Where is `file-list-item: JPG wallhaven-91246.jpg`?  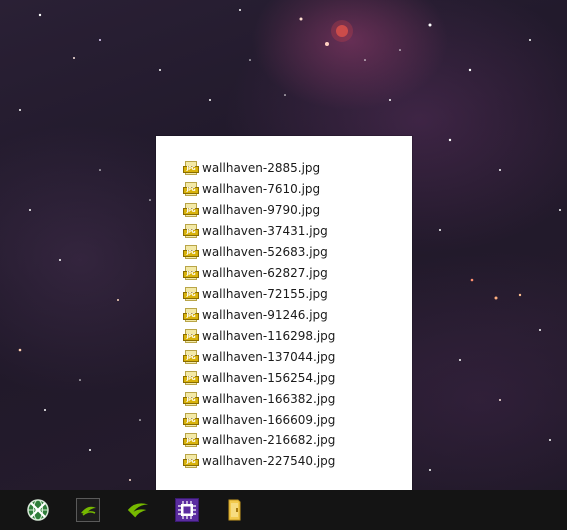 file-list-item: JPG wallhaven-91246.jpg is located at coordinates (259, 314).